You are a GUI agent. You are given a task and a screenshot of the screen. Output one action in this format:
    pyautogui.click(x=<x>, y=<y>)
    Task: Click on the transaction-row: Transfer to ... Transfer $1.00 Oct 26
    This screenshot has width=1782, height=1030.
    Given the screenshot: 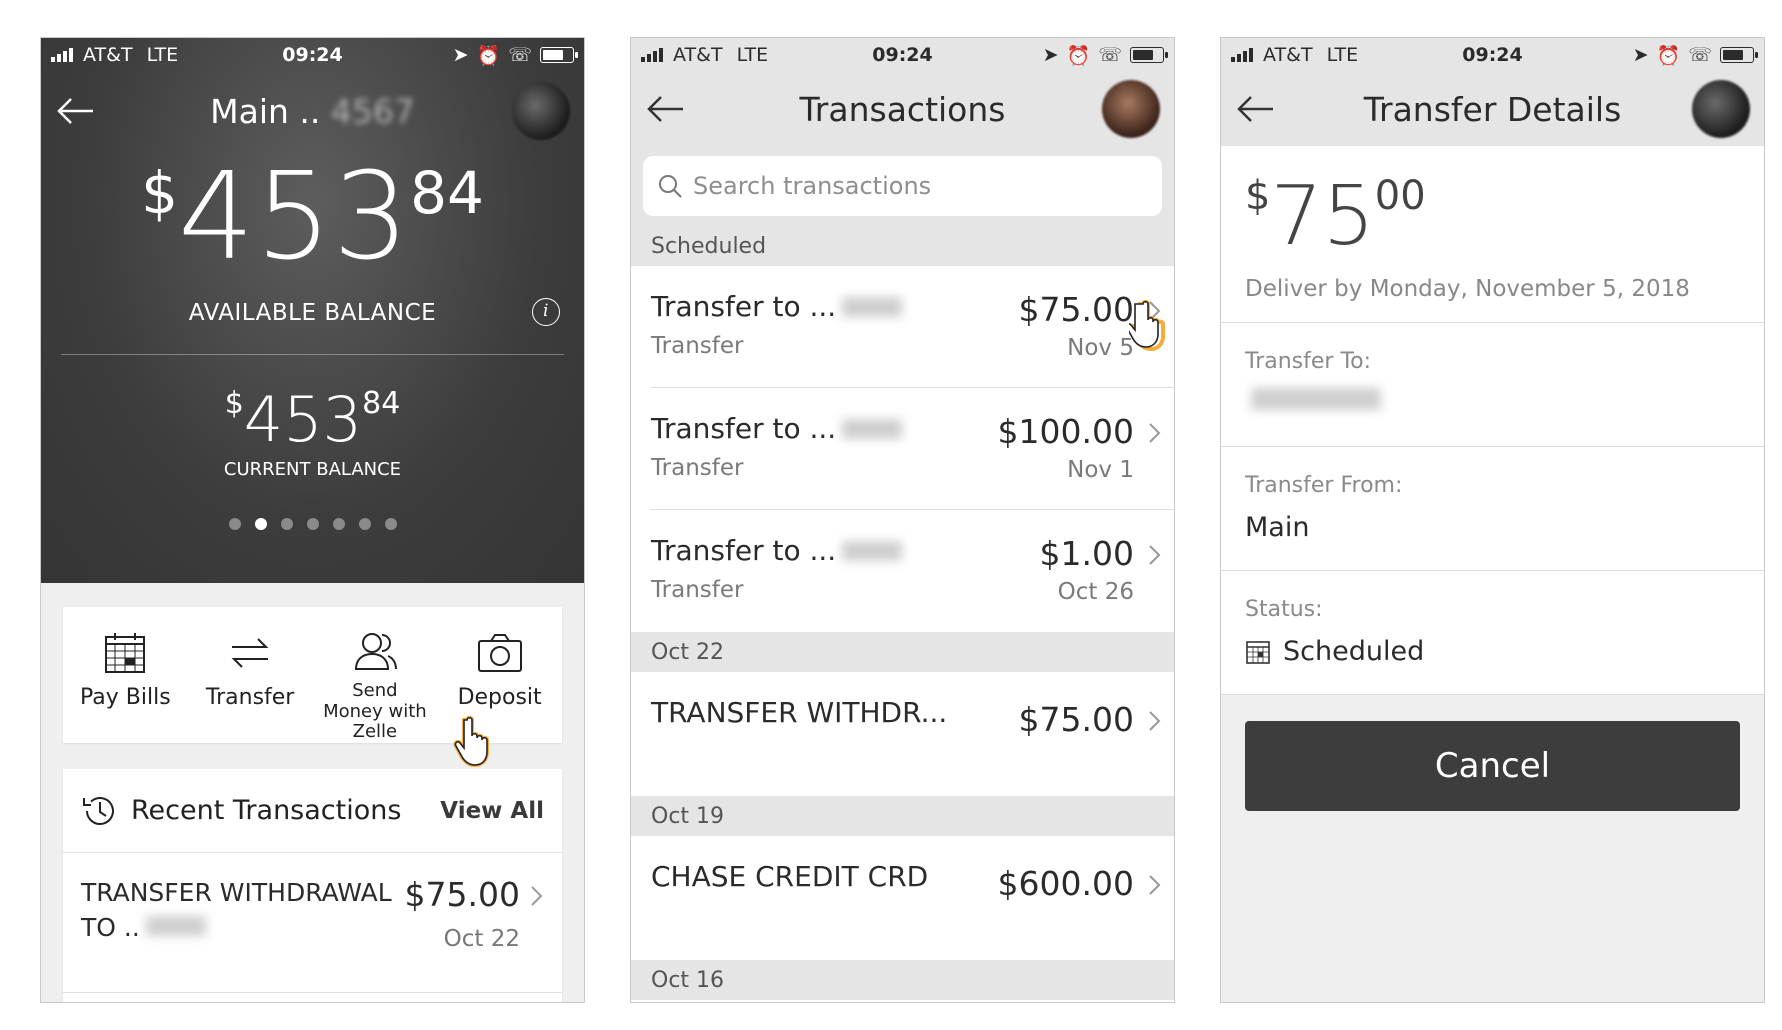 What is the action you would take?
    pyautogui.click(x=902, y=571)
    